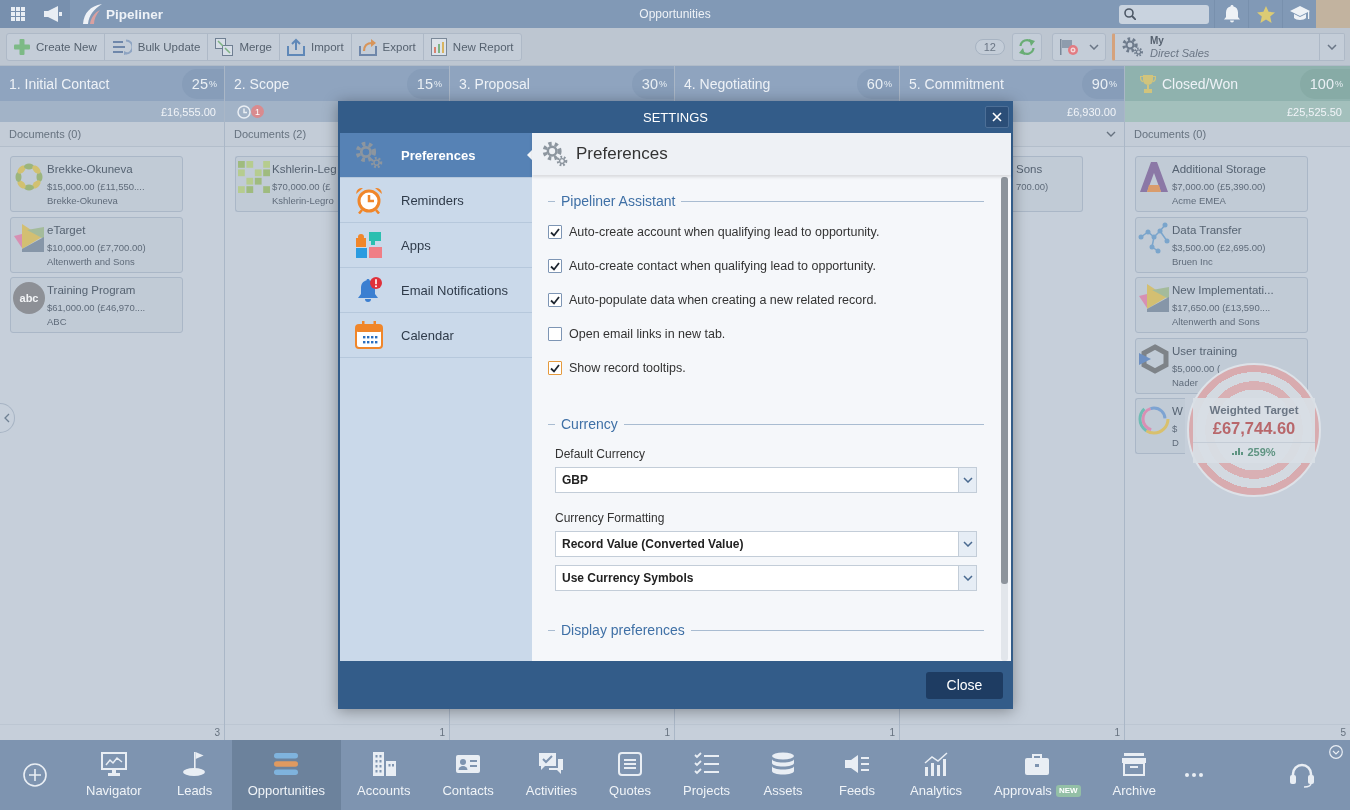 The image size is (1350, 810). I want to click on card-amount: $, so click(1175, 429).